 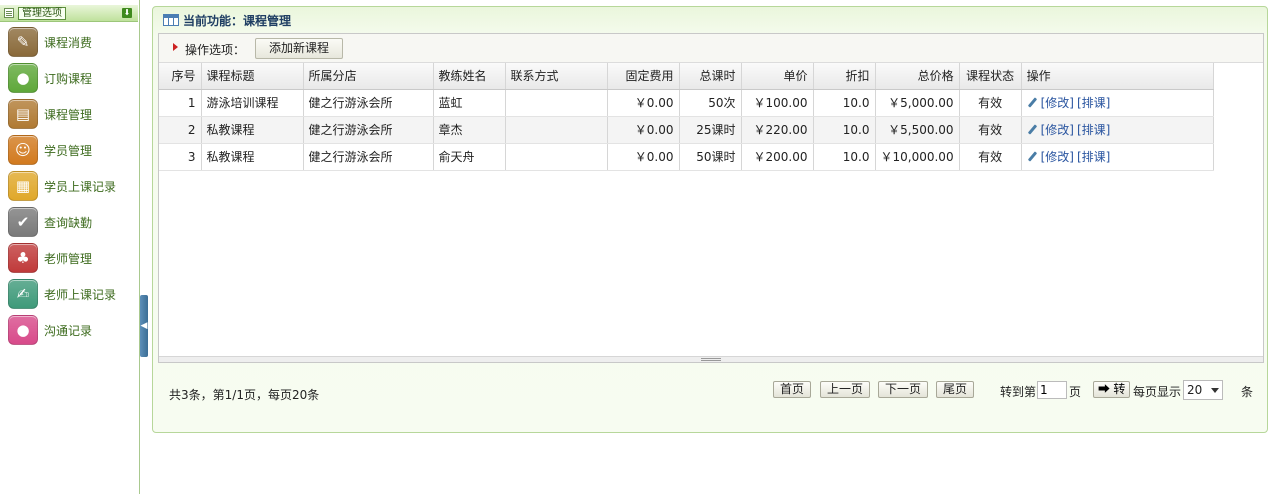 I want to click on sidebar-item-7: ♣ 老师管理, so click(x=72, y=258).